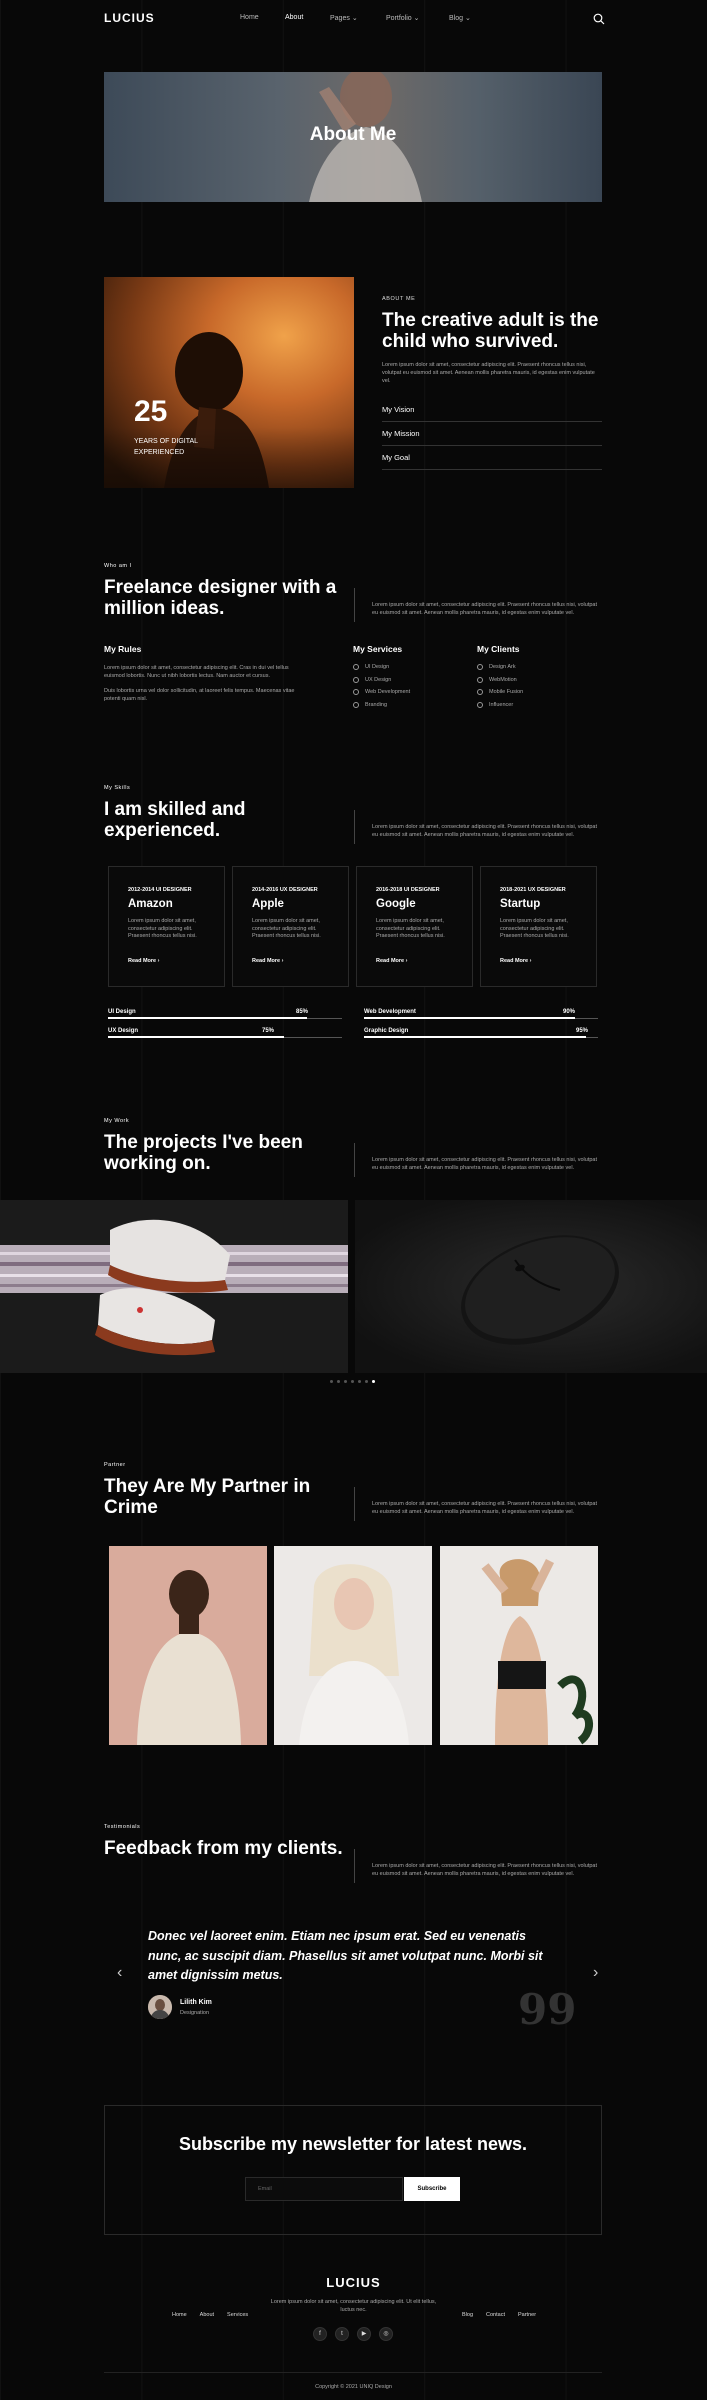 Image resolution: width=707 pixels, height=2400 pixels. Describe the element at coordinates (160, 890) in the screenshot. I see `card-years: 2012-2014 UI DESIGNER` at that location.